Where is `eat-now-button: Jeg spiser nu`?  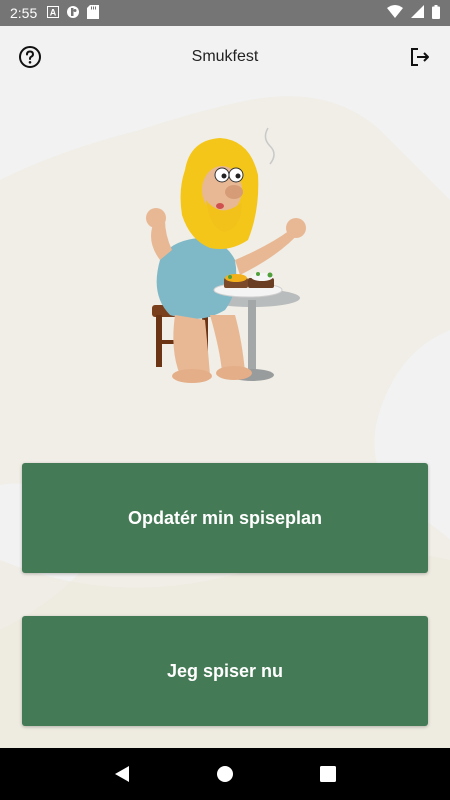 eat-now-button: Jeg spiser nu is located at coordinates (225, 671).